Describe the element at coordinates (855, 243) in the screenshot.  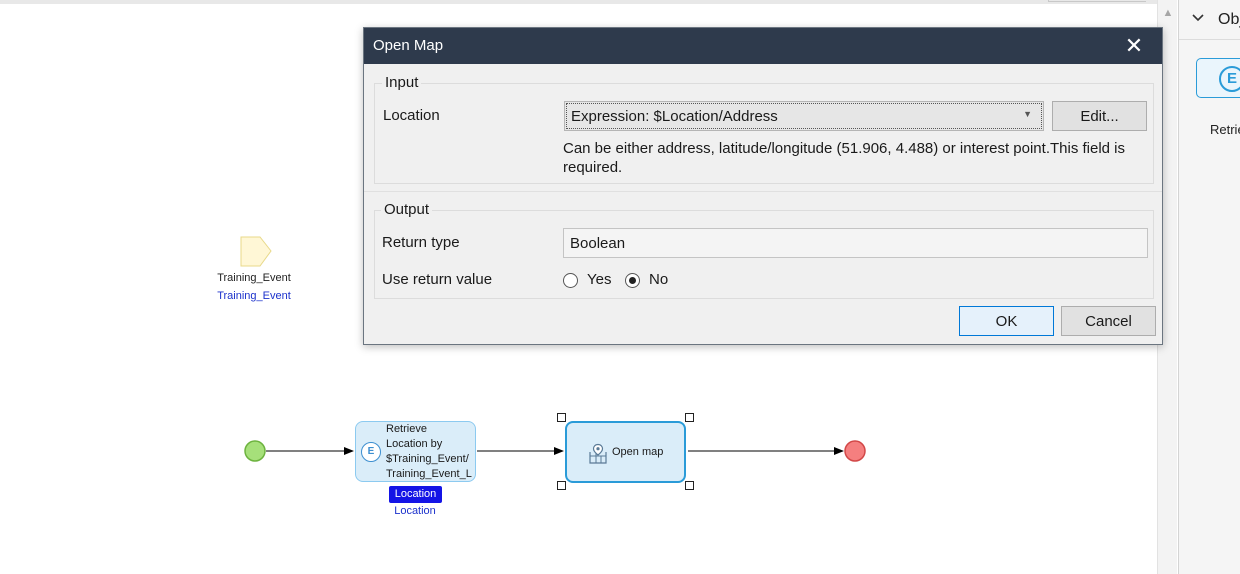
I see `return-type-field: Boolean` at that location.